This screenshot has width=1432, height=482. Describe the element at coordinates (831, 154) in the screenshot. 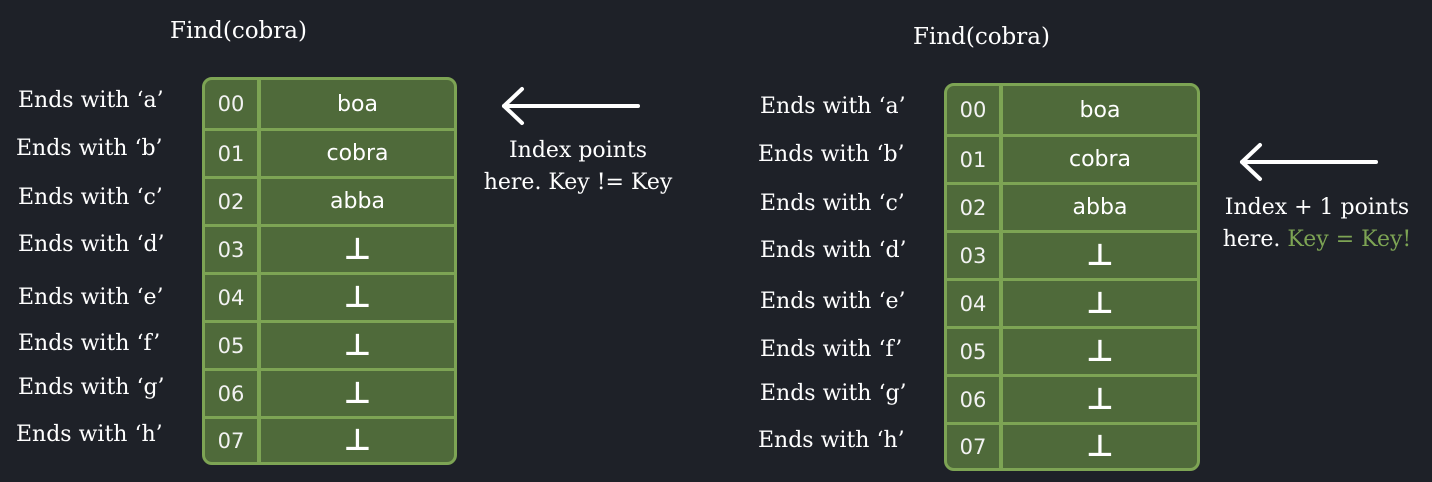

I see `right-label-b: Ends with ‘b’` at that location.